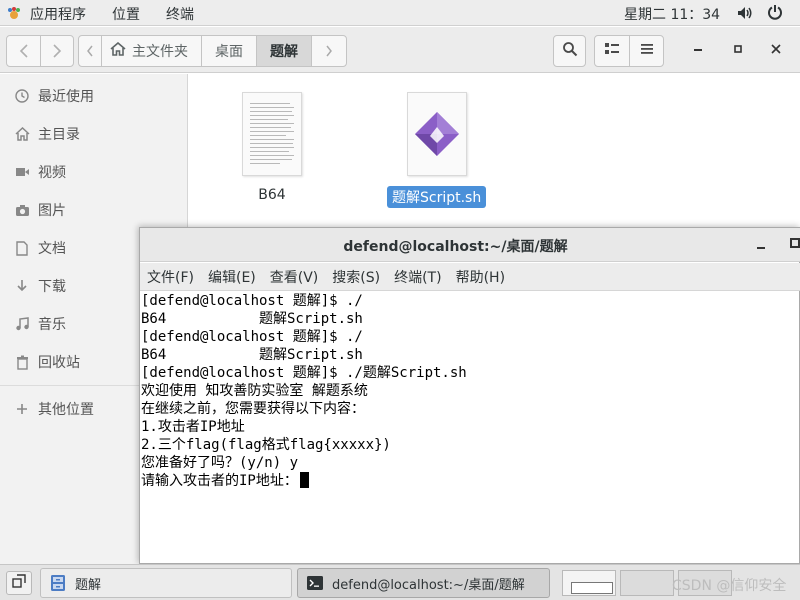 This screenshot has width=800, height=600. Describe the element at coordinates (455, 247) in the screenshot. I see `terminal-title: defend@localhost:~/桌面/题解` at that location.